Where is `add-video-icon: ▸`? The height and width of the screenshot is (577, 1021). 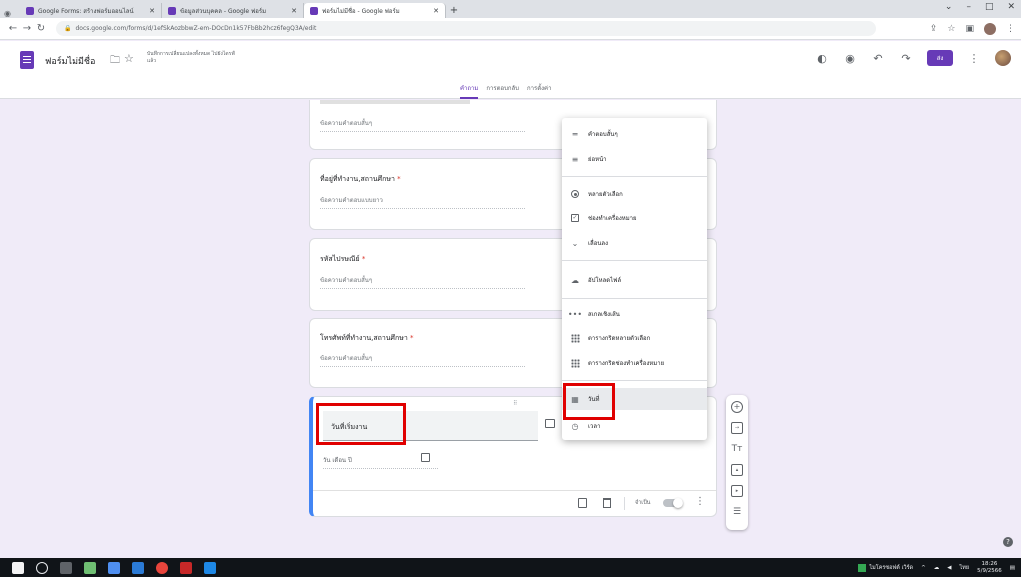
add-video-icon: ▸ is located at coordinates (737, 491).